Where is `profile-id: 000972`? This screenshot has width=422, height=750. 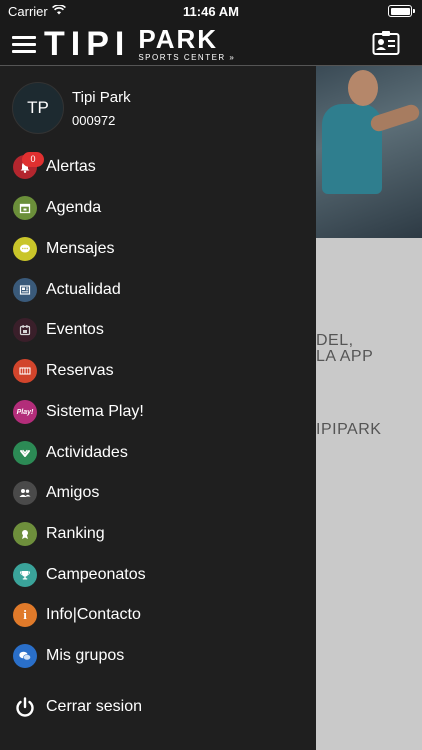
profile-id: 000972 is located at coordinates (94, 120).